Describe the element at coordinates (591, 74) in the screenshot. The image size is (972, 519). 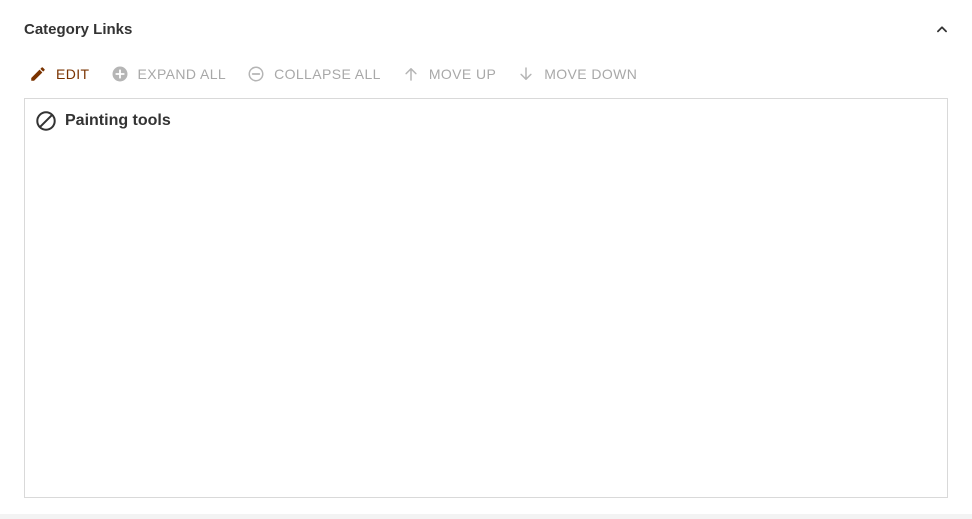
I see `move-down-label: MOVE DOWN` at that location.